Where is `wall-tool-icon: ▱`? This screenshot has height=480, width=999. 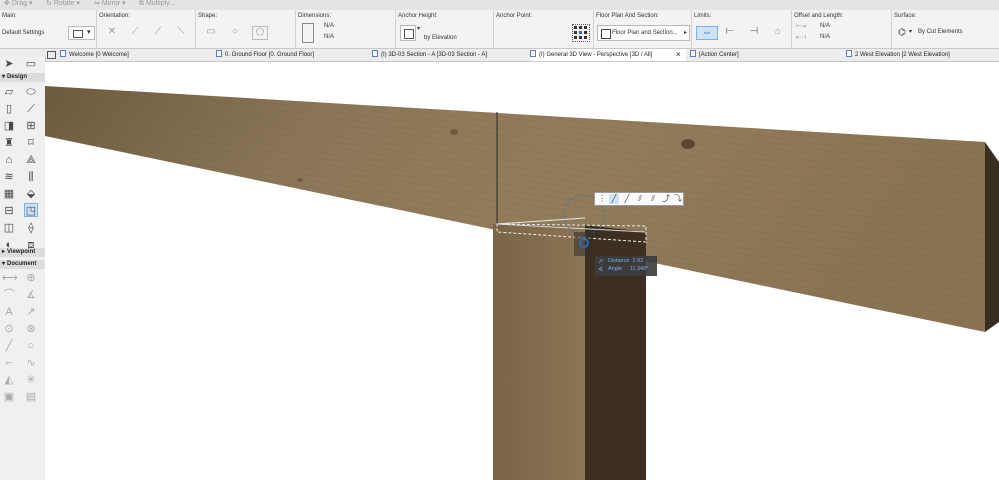
wall-tool-icon: ▱ is located at coordinates (9, 92).